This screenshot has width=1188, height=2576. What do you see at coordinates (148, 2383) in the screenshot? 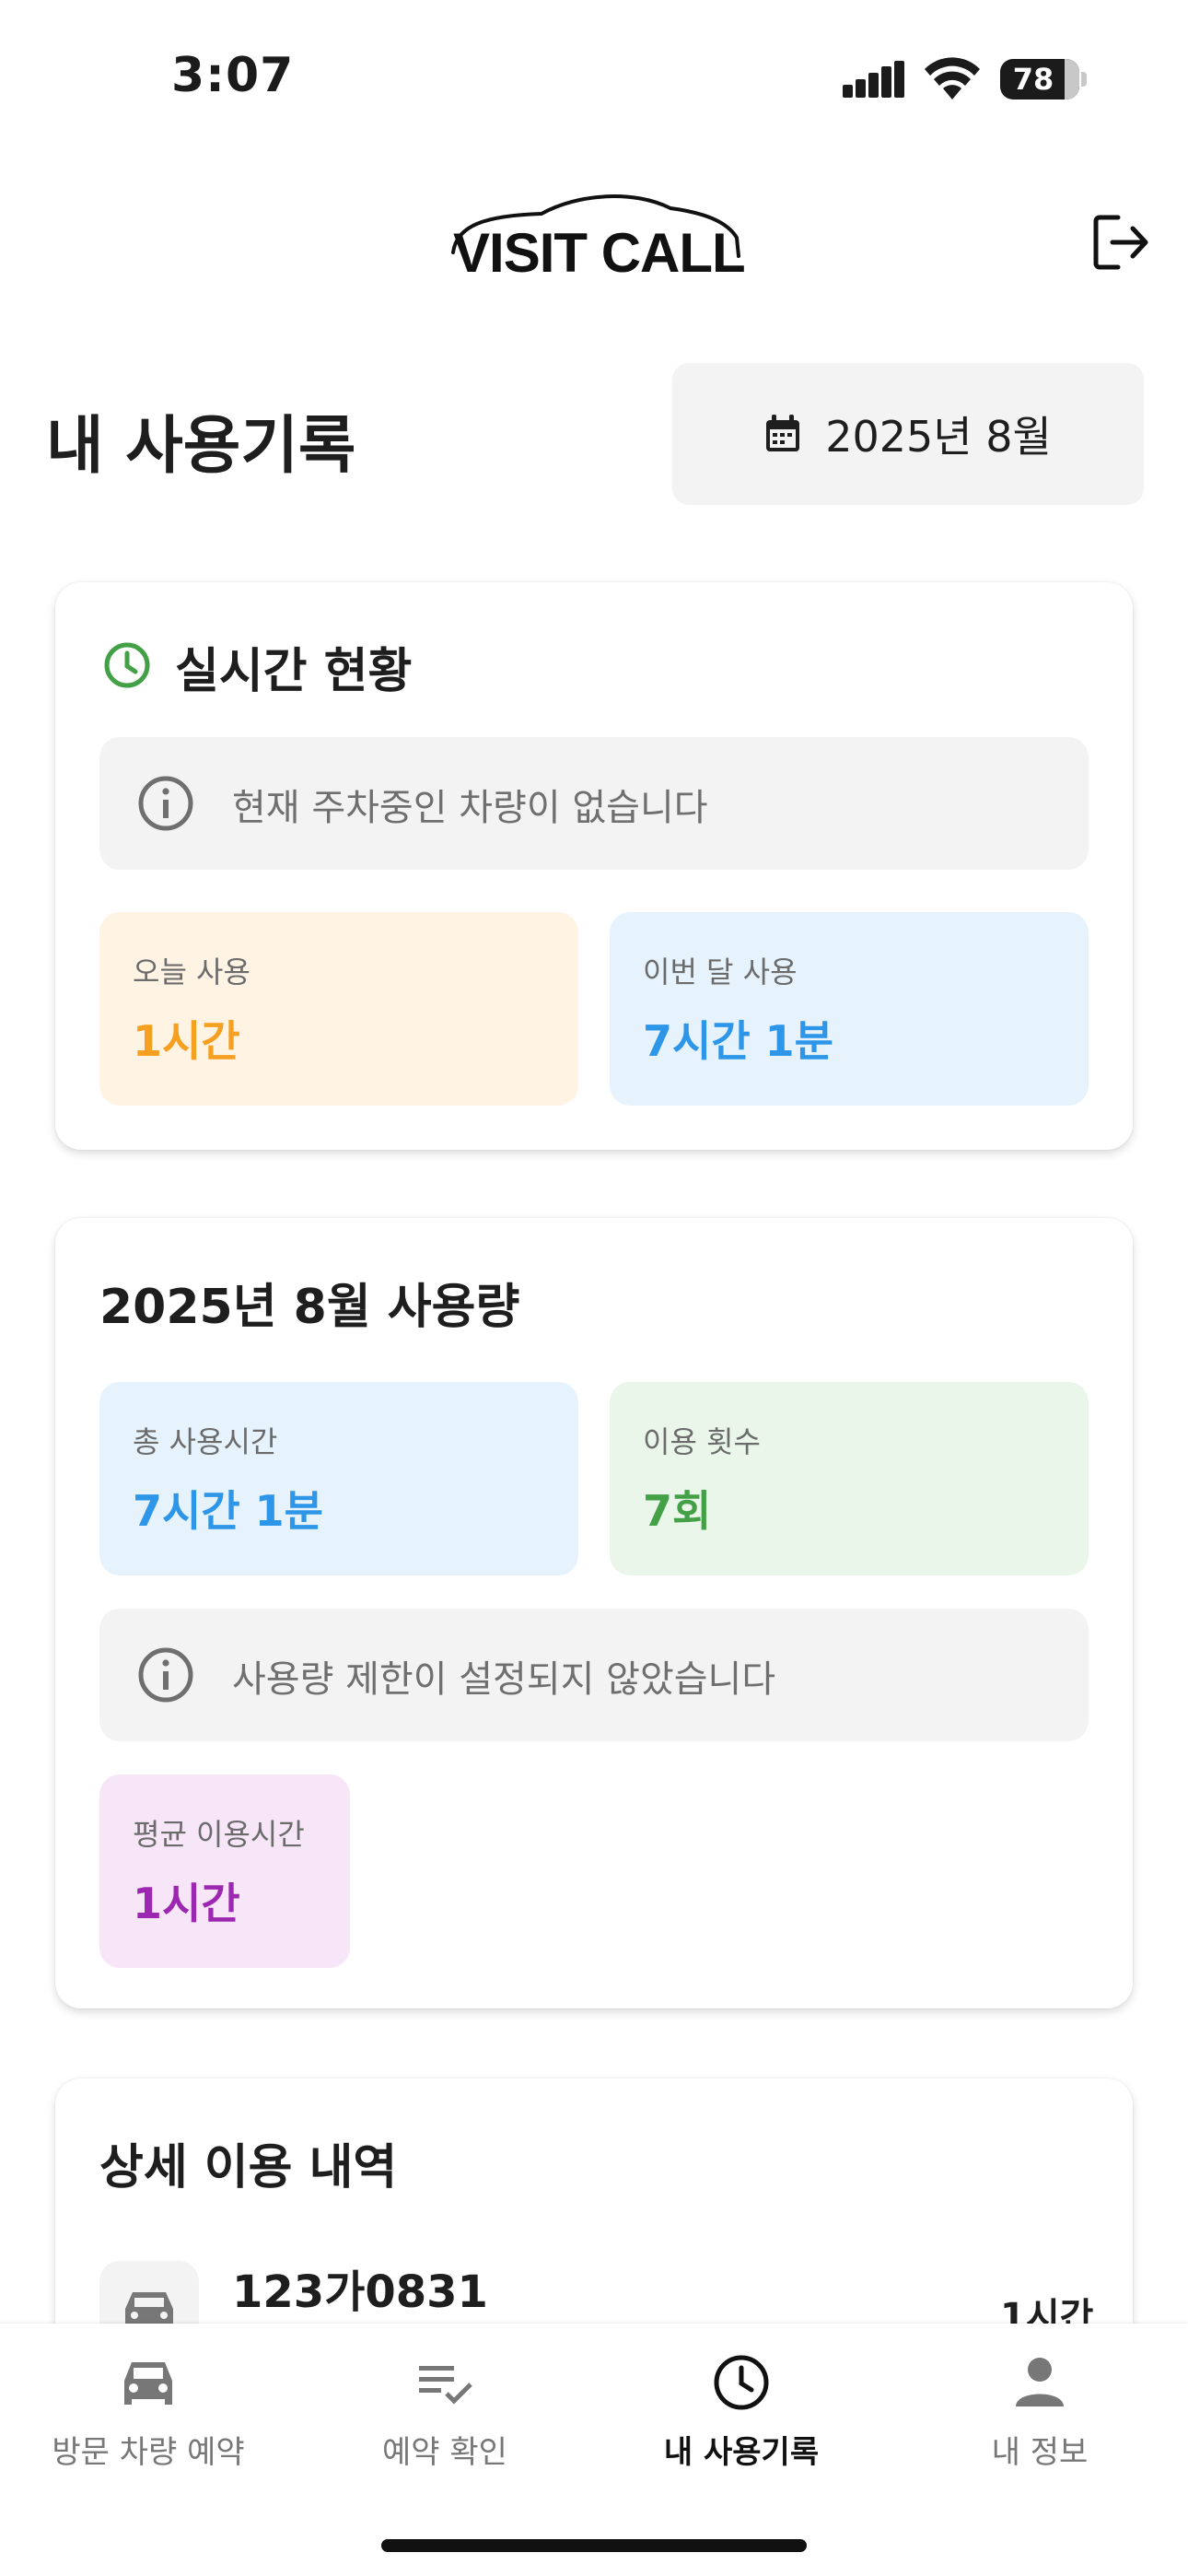
I see `car-icon` at bounding box center [148, 2383].